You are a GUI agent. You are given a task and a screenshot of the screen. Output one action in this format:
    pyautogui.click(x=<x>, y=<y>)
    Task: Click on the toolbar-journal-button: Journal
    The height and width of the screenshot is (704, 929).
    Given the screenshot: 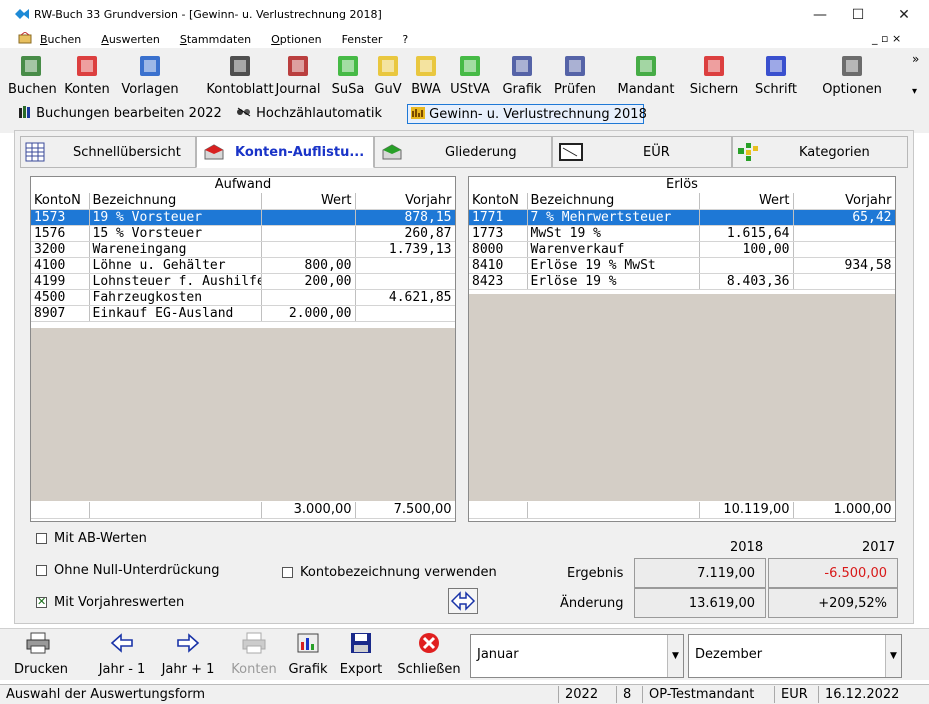 What is the action you would take?
    pyautogui.click(x=298, y=78)
    